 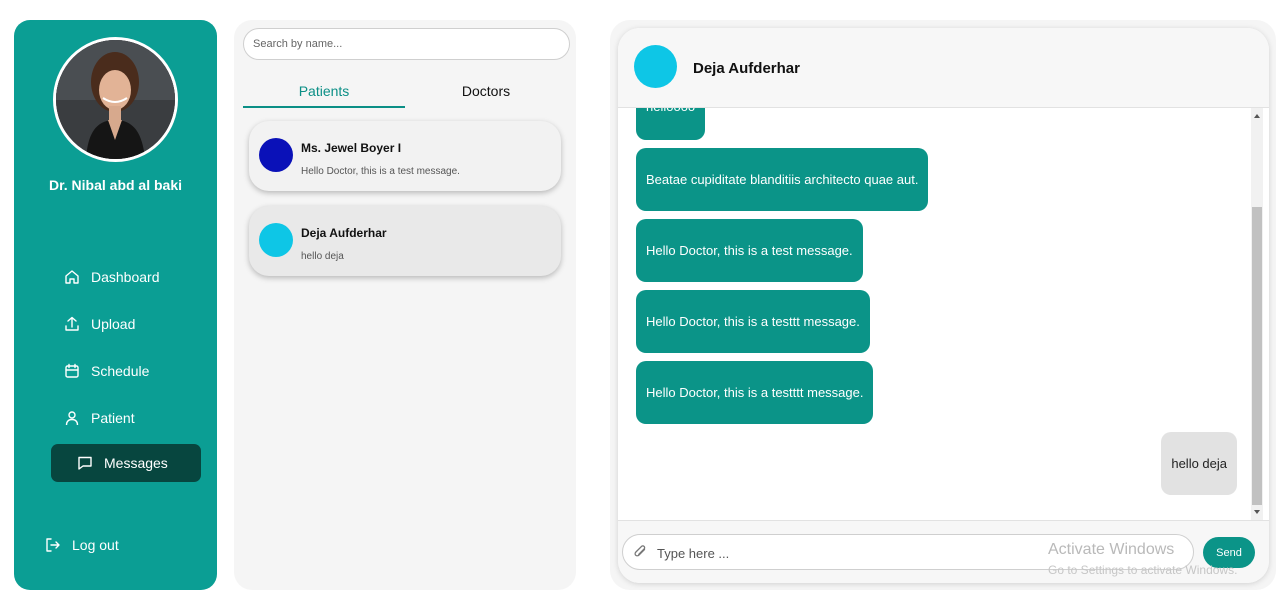 I want to click on sidebar-item-label: Dashboard, so click(x=125, y=277).